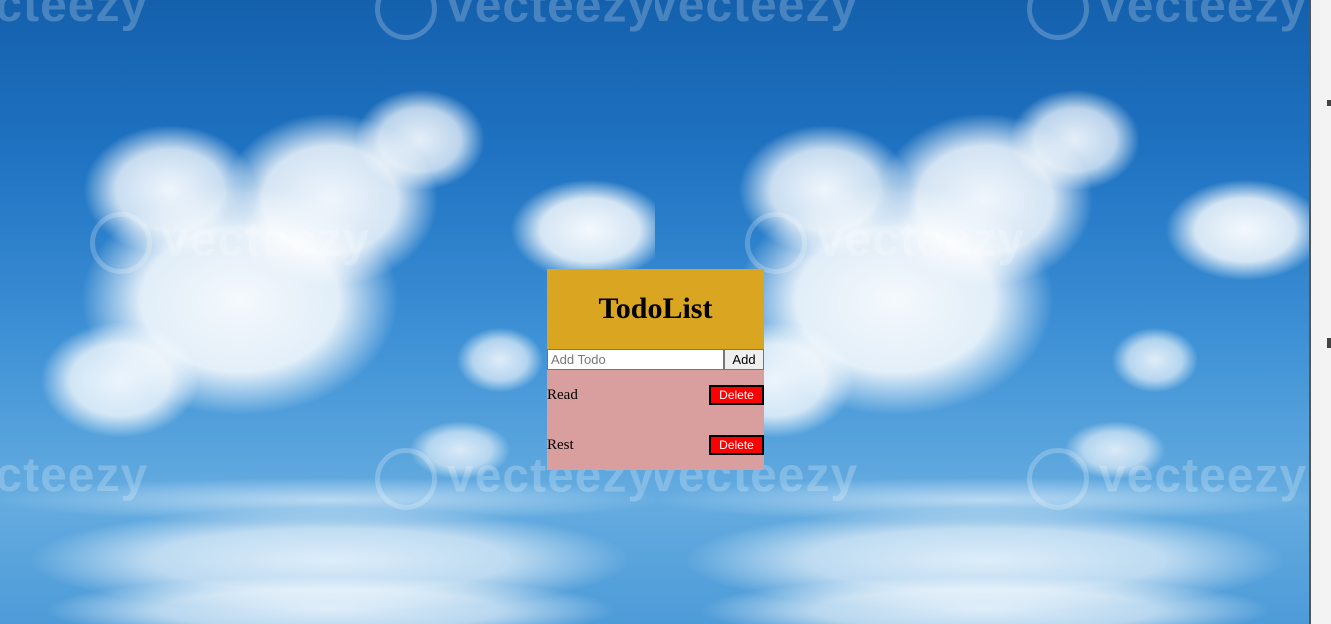 This screenshot has width=1331, height=624. Describe the element at coordinates (1320, 312) in the screenshot. I see `window-edge` at that location.